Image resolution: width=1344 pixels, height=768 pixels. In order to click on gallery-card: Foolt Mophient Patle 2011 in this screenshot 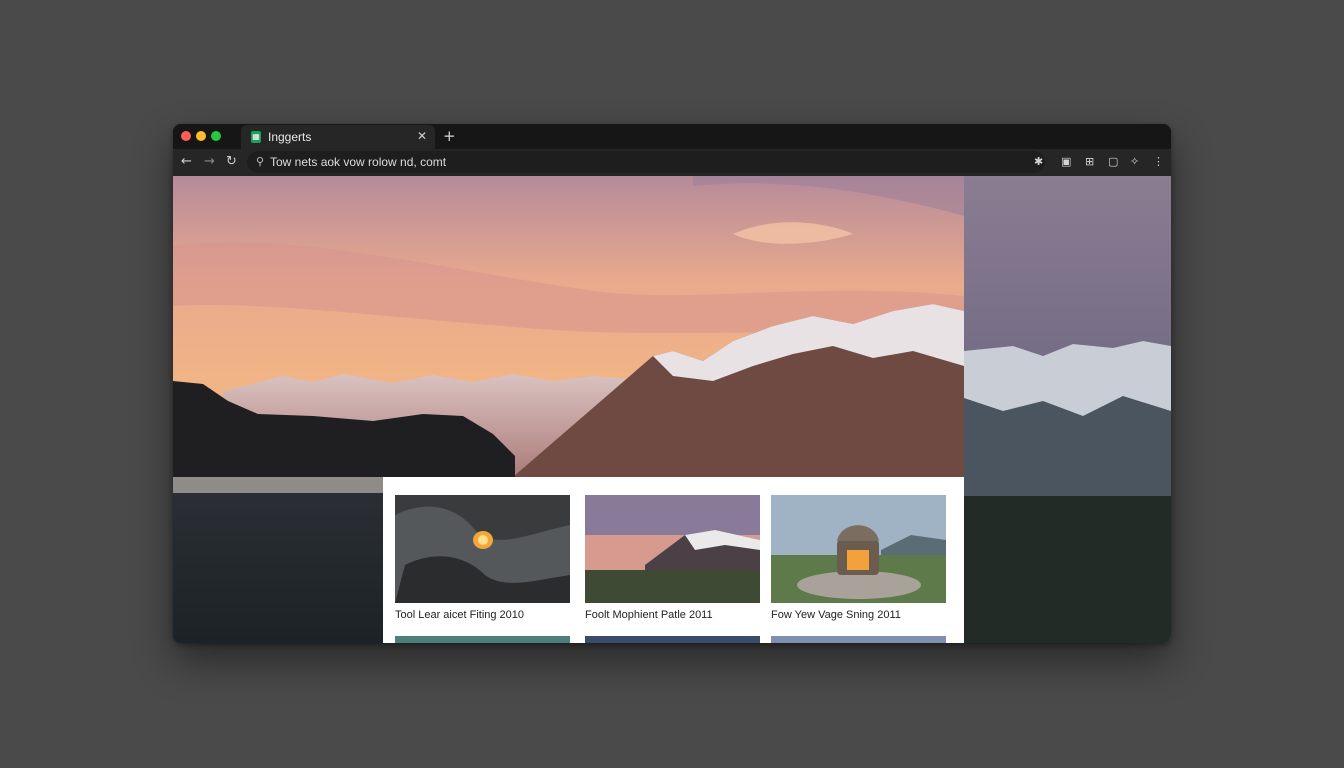, I will do `click(672, 558)`.